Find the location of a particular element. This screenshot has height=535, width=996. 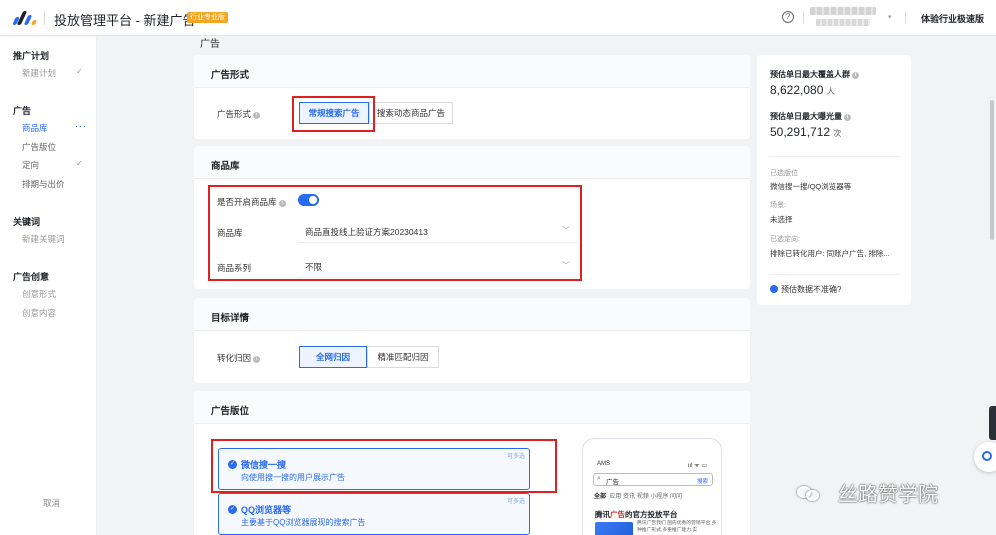

series-label: 商品系列 is located at coordinates (234, 268).